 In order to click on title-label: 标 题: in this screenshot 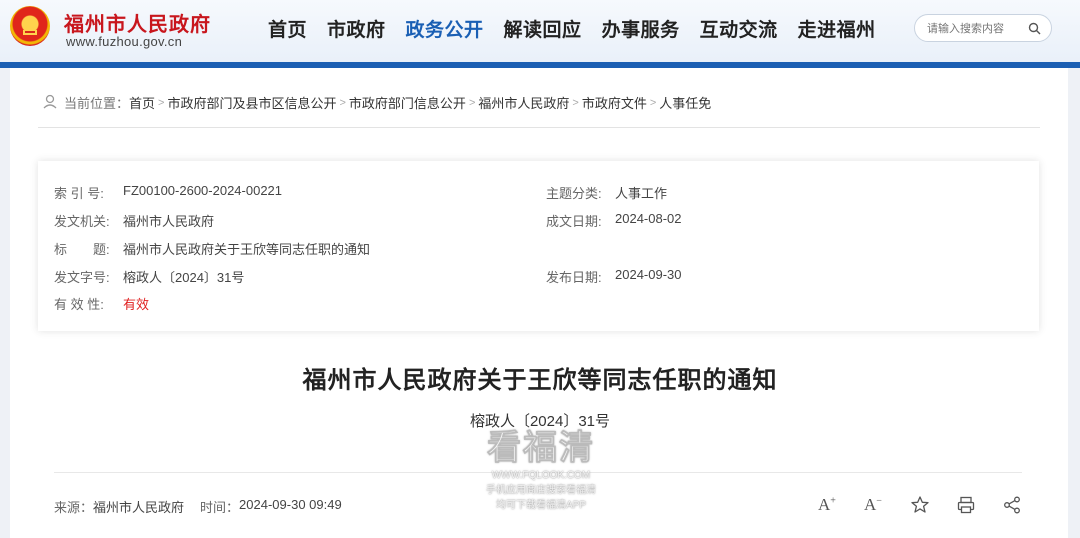, I will do `click(82, 249)`.